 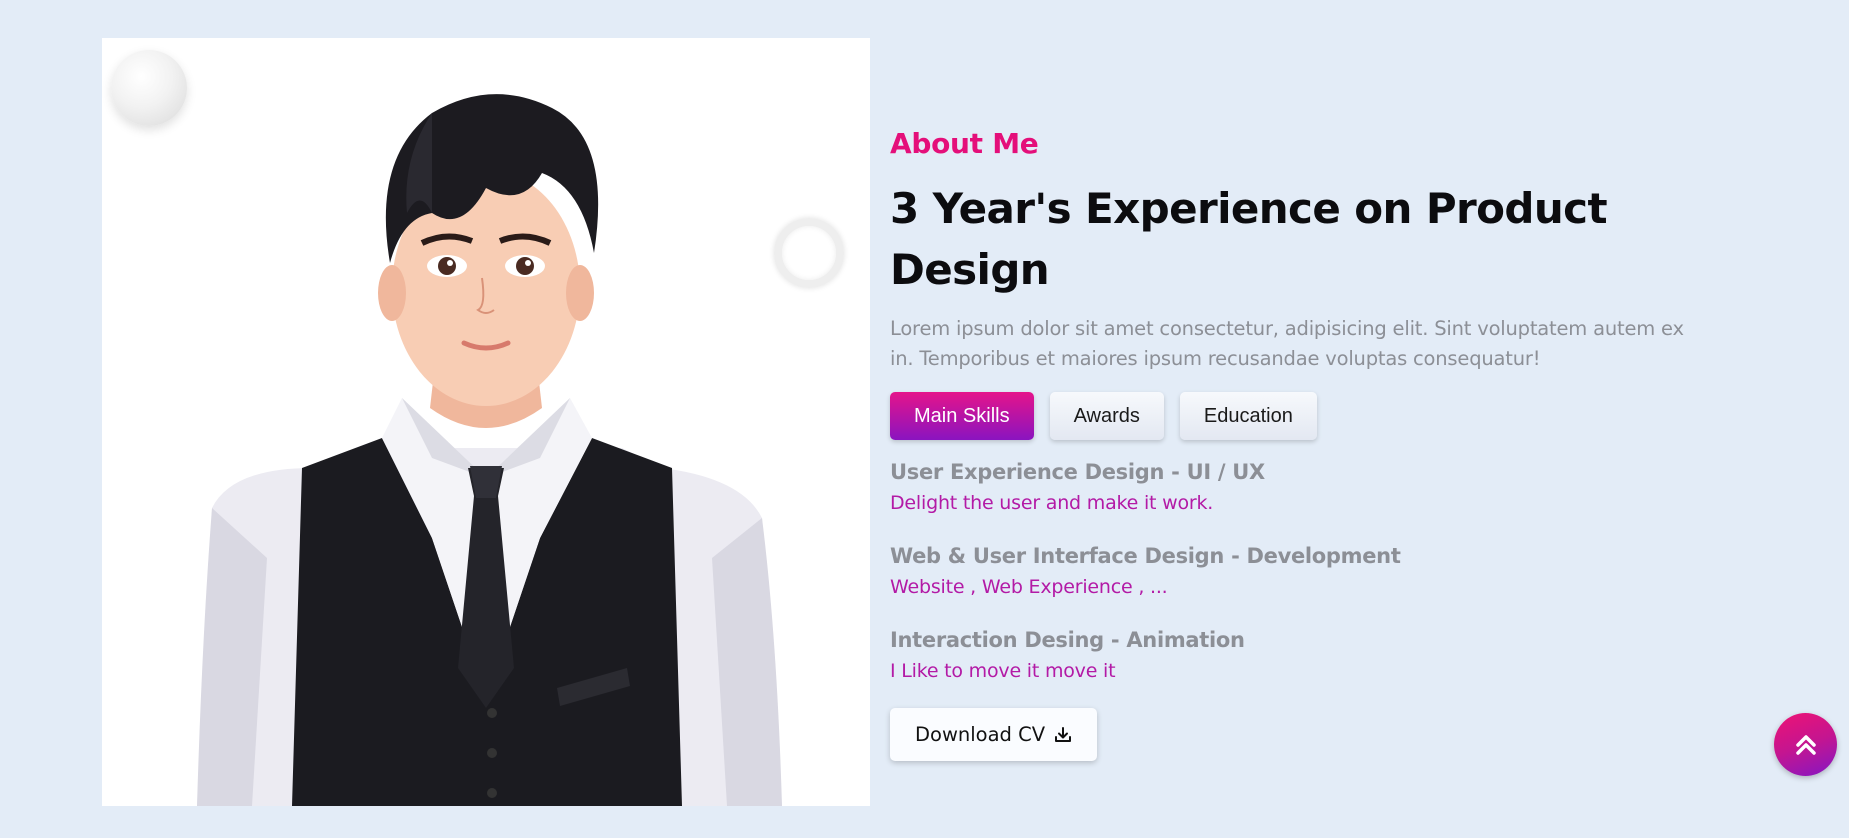 I want to click on scroll-to-top-button, so click(x=1805, y=744).